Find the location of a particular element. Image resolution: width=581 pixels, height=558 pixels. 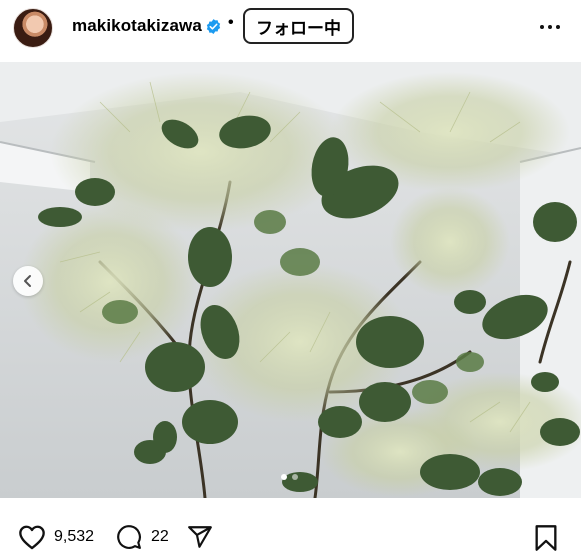

chevron-left-icon is located at coordinates (27, 281).